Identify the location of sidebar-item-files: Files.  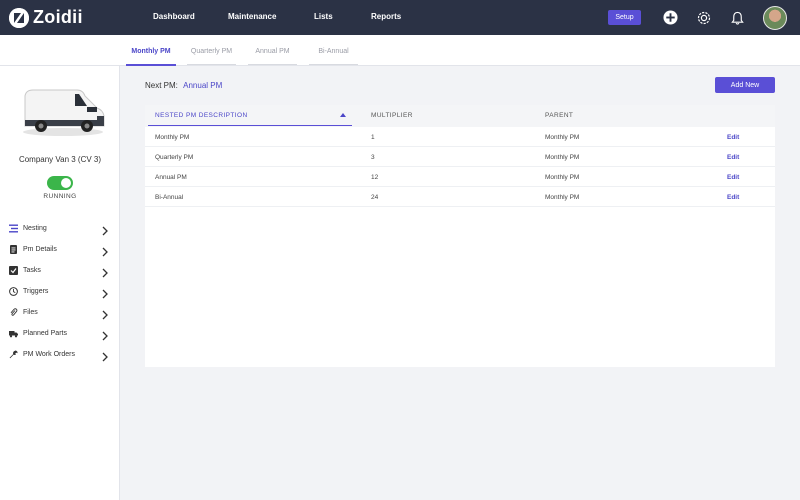
(60, 312).